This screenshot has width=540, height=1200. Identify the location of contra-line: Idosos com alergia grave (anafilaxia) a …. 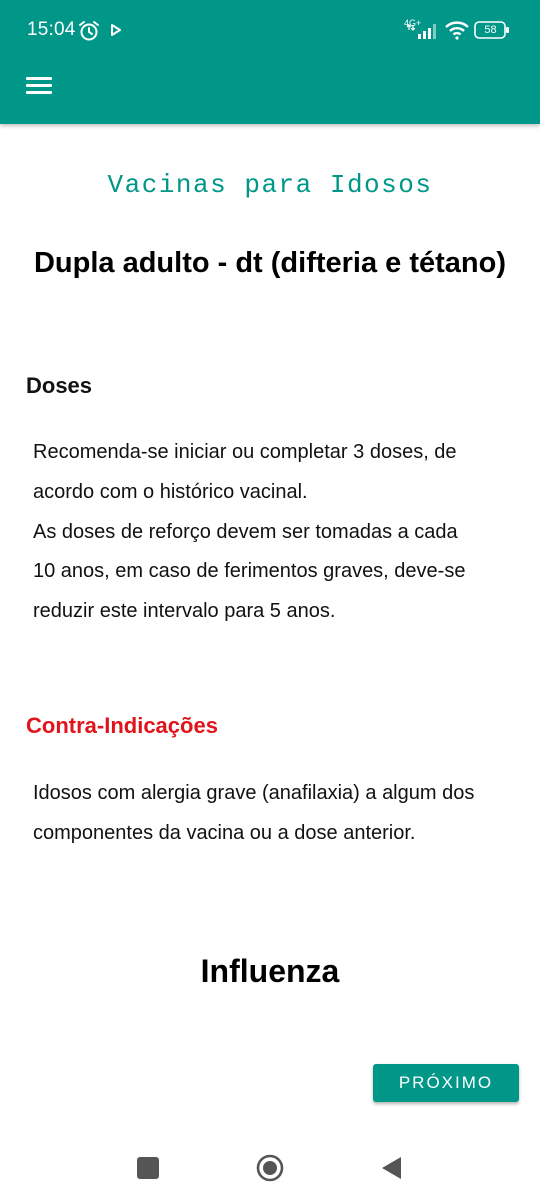
(254, 793).